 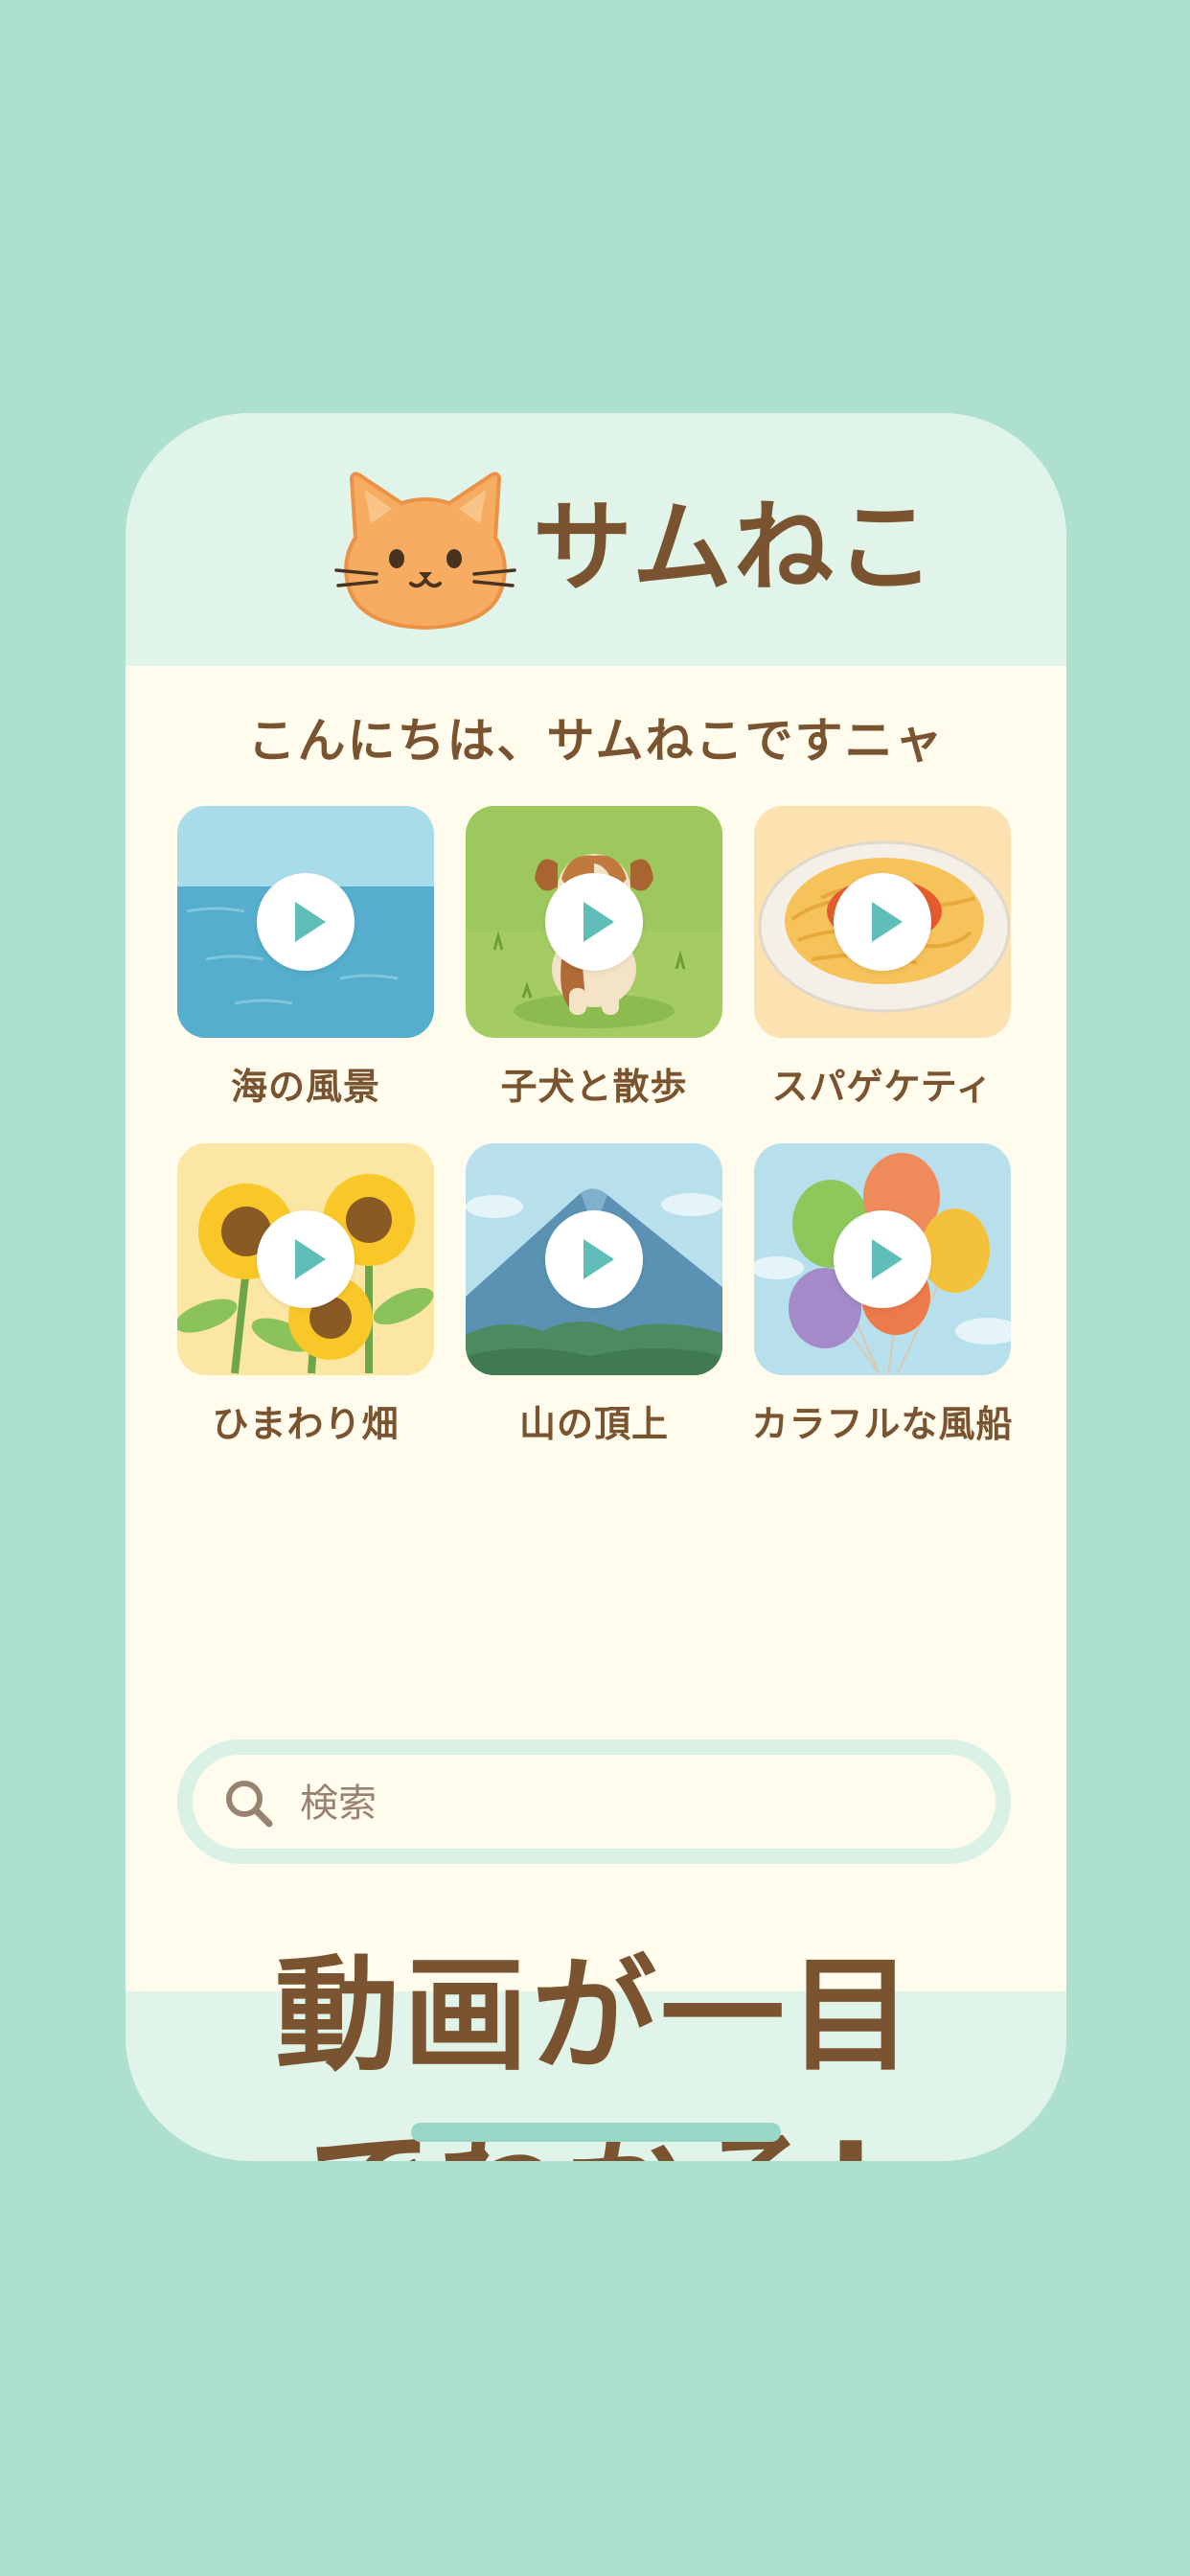 I want to click on video-card-balloons: カラフルな風船, so click(x=882, y=1294).